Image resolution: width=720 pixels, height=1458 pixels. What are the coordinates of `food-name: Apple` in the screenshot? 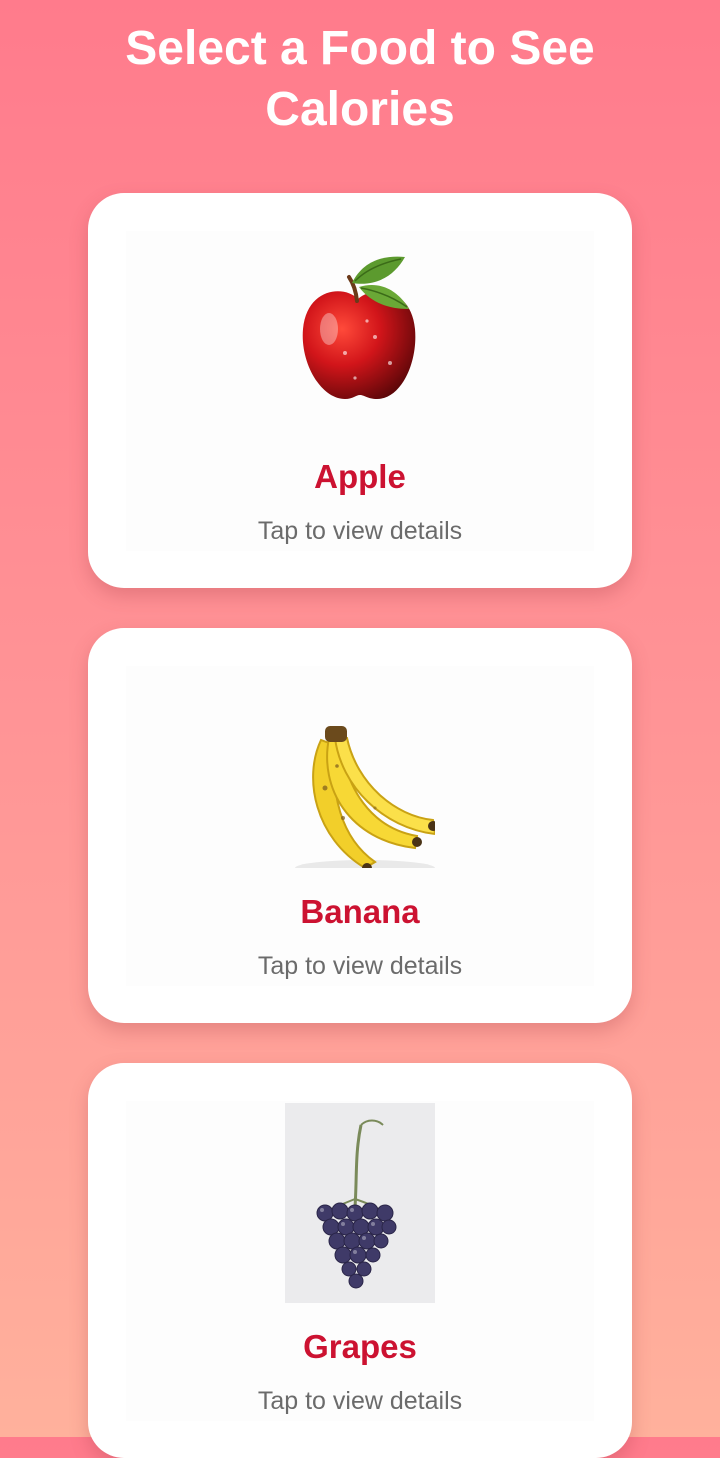 It's located at (360, 476).